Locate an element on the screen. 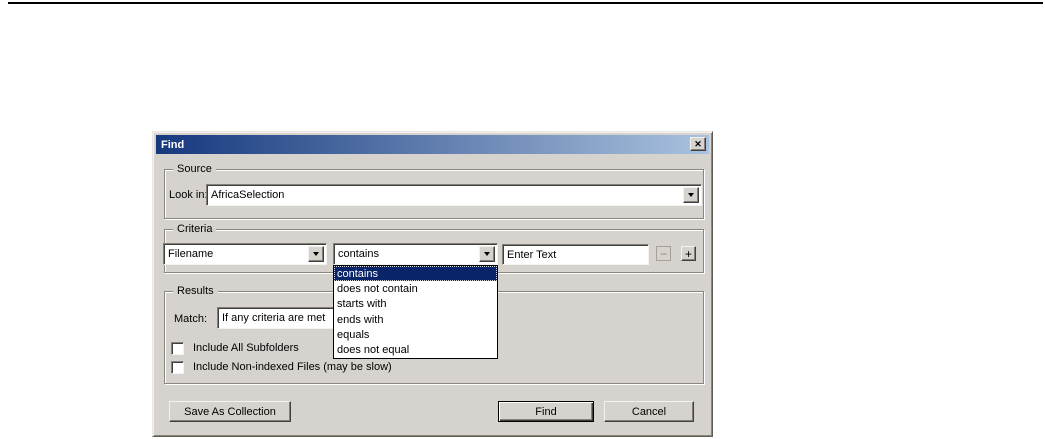 The width and height of the screenshot is (1045, 439). criteria-field-value: Filename is located at coordinates (191, 254).